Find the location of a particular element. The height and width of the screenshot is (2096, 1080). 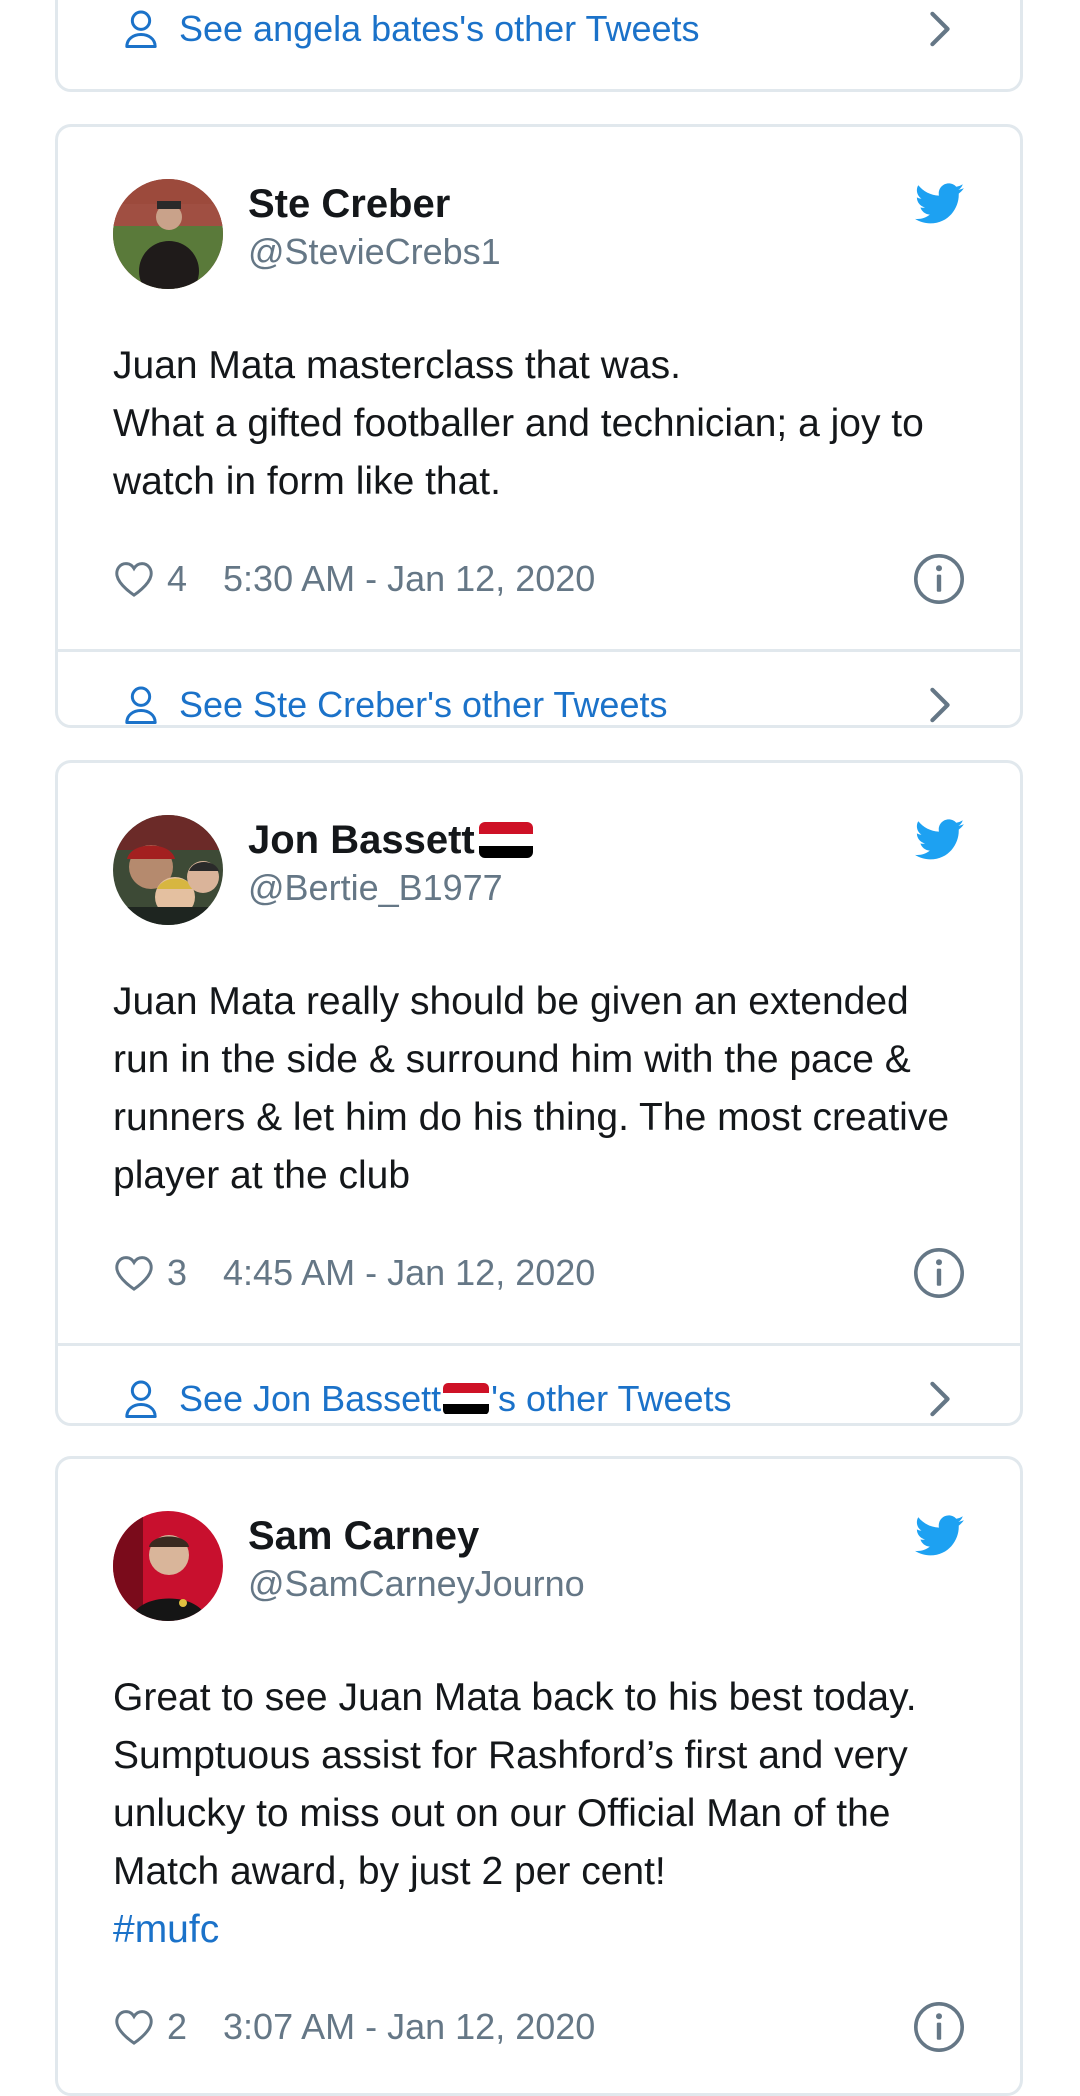

user-handle: @SamCarneyJourno is located at coordinates (416, 1584).